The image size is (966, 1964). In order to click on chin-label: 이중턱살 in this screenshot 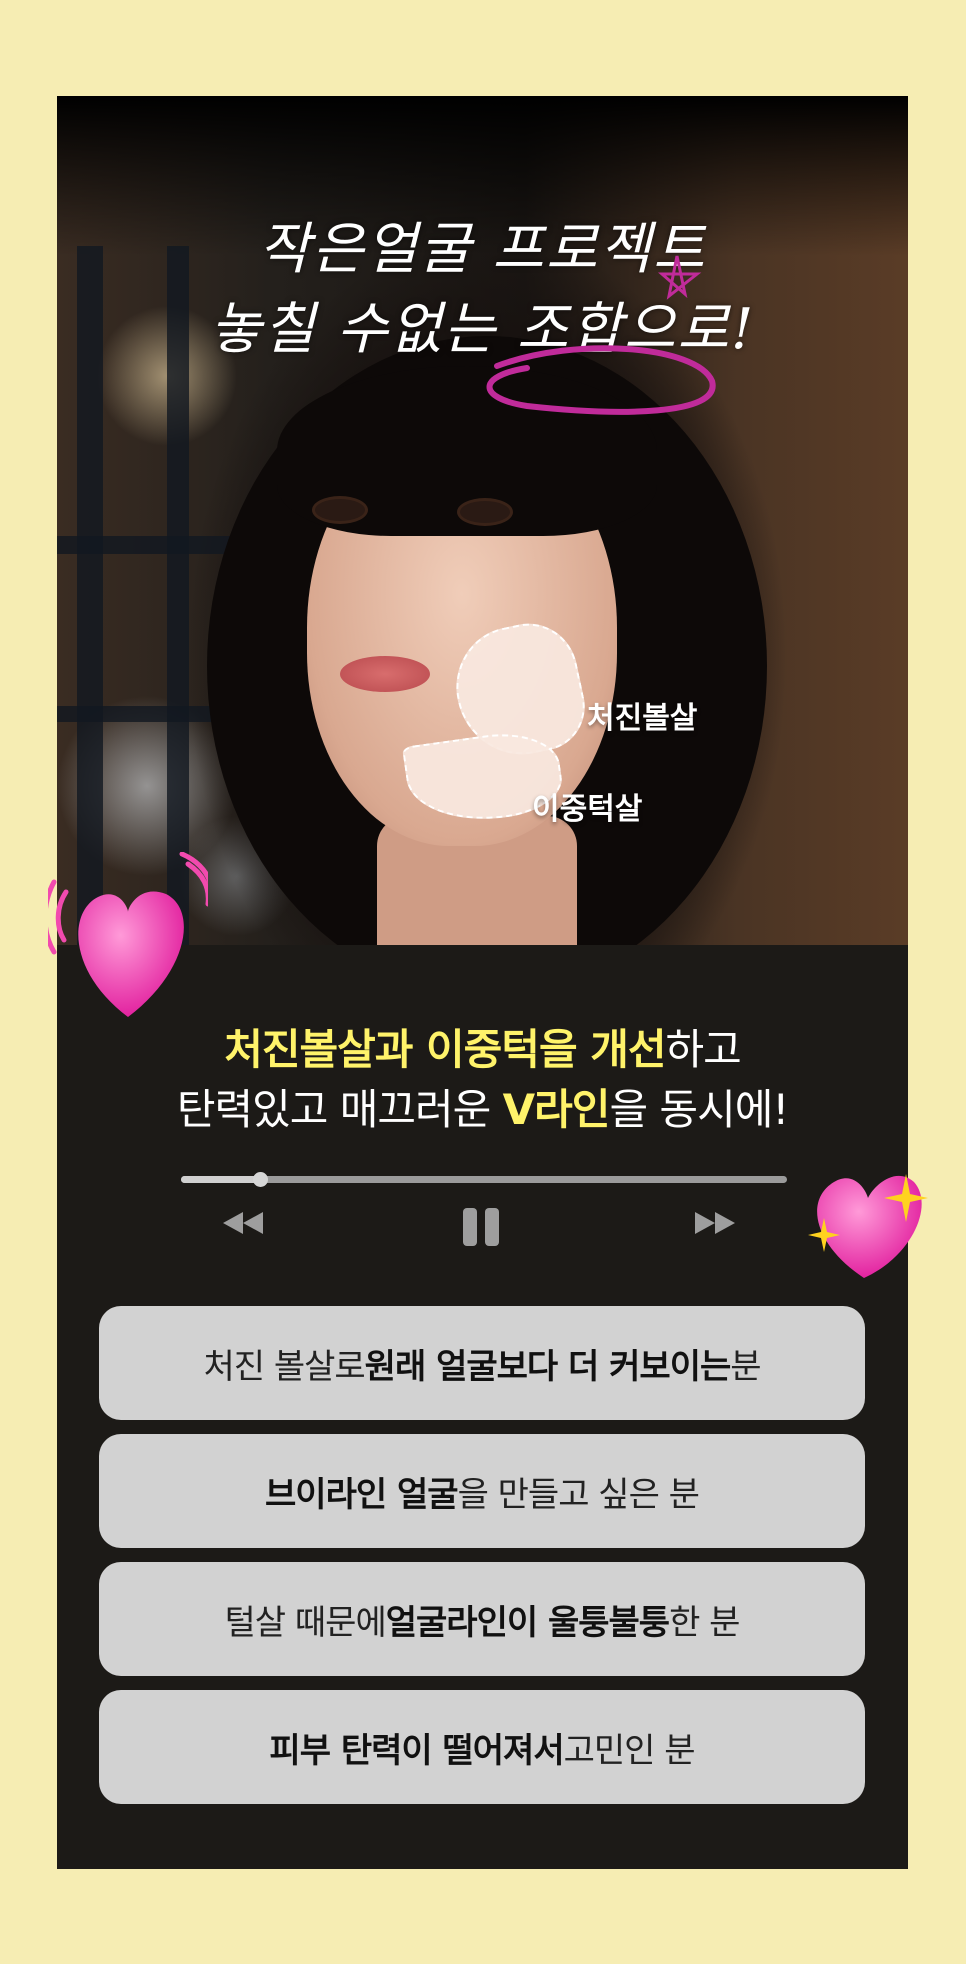, I will do `click(587, 809)`.